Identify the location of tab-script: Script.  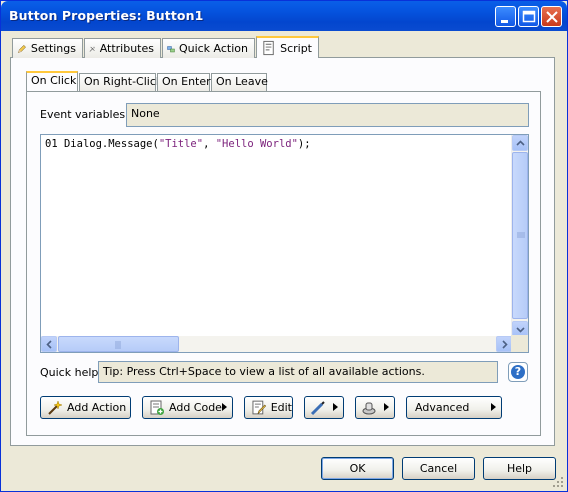
(287, 47).